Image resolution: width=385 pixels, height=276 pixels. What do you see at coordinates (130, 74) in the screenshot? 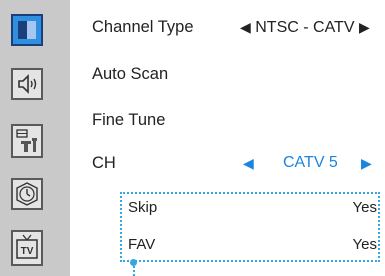
I see `auto-scan-label: Auto Scan` at bounding box center [130, 74].